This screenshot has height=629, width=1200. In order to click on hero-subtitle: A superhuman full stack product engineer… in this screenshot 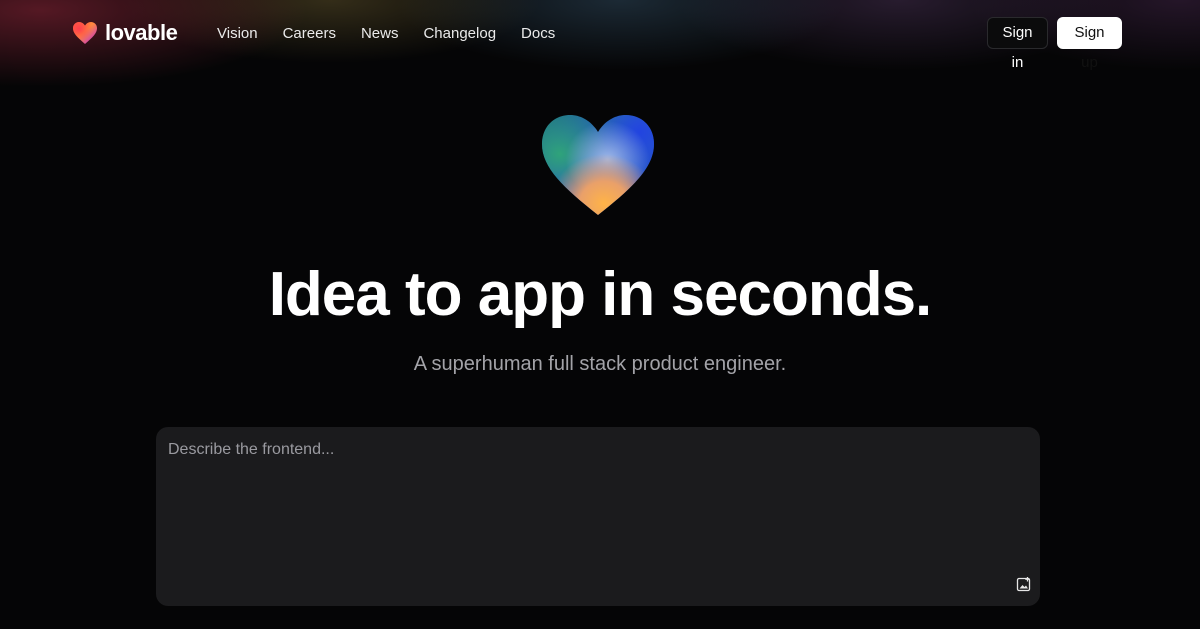, I will do `click(600, 364)`.